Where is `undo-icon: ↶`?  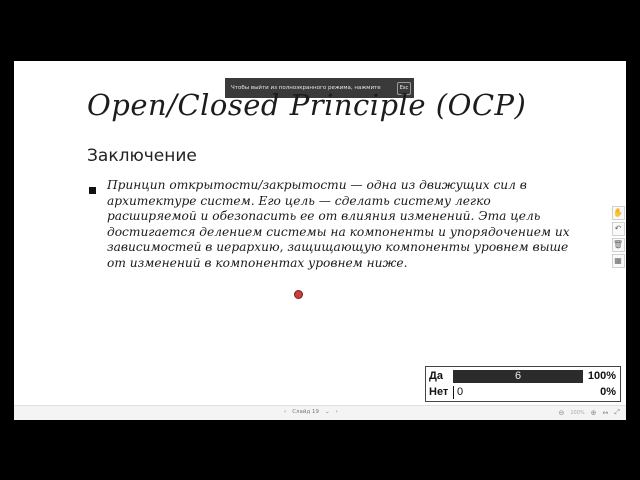
undo-icon: ↶ is located at coordinates (618, 229).